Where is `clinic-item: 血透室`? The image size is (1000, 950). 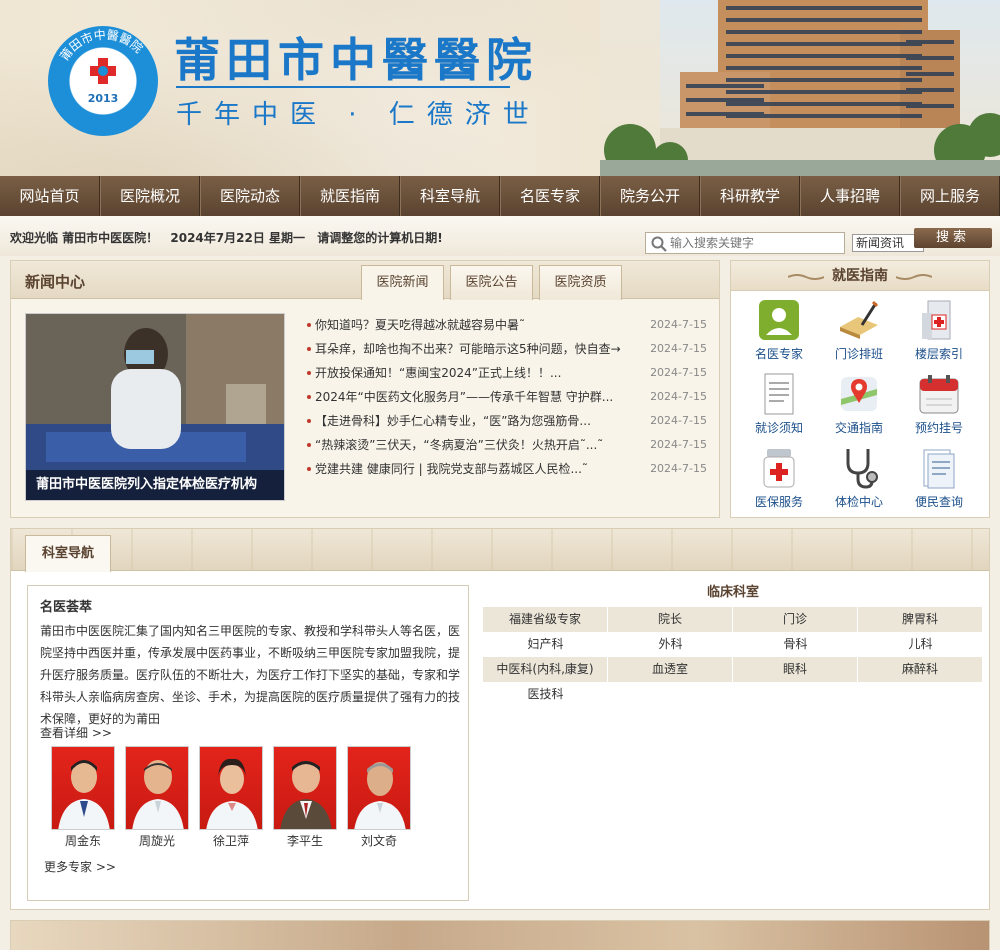 clinic-item: 血透室 is located at coordinates (670, 669).